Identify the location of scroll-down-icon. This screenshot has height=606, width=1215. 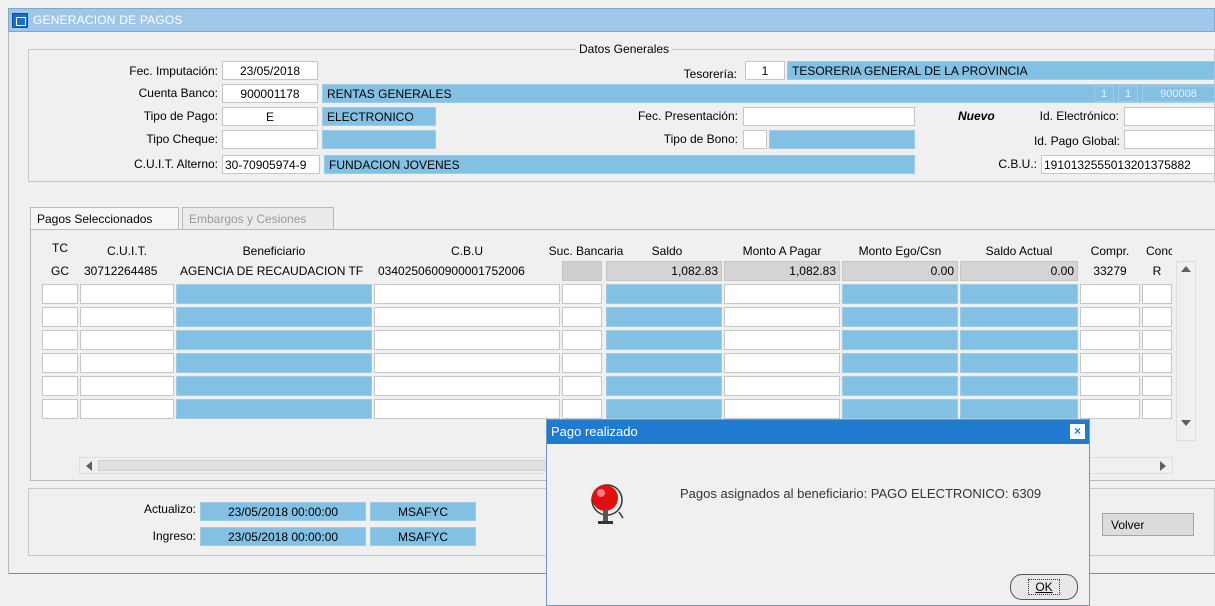
(1186, 423).